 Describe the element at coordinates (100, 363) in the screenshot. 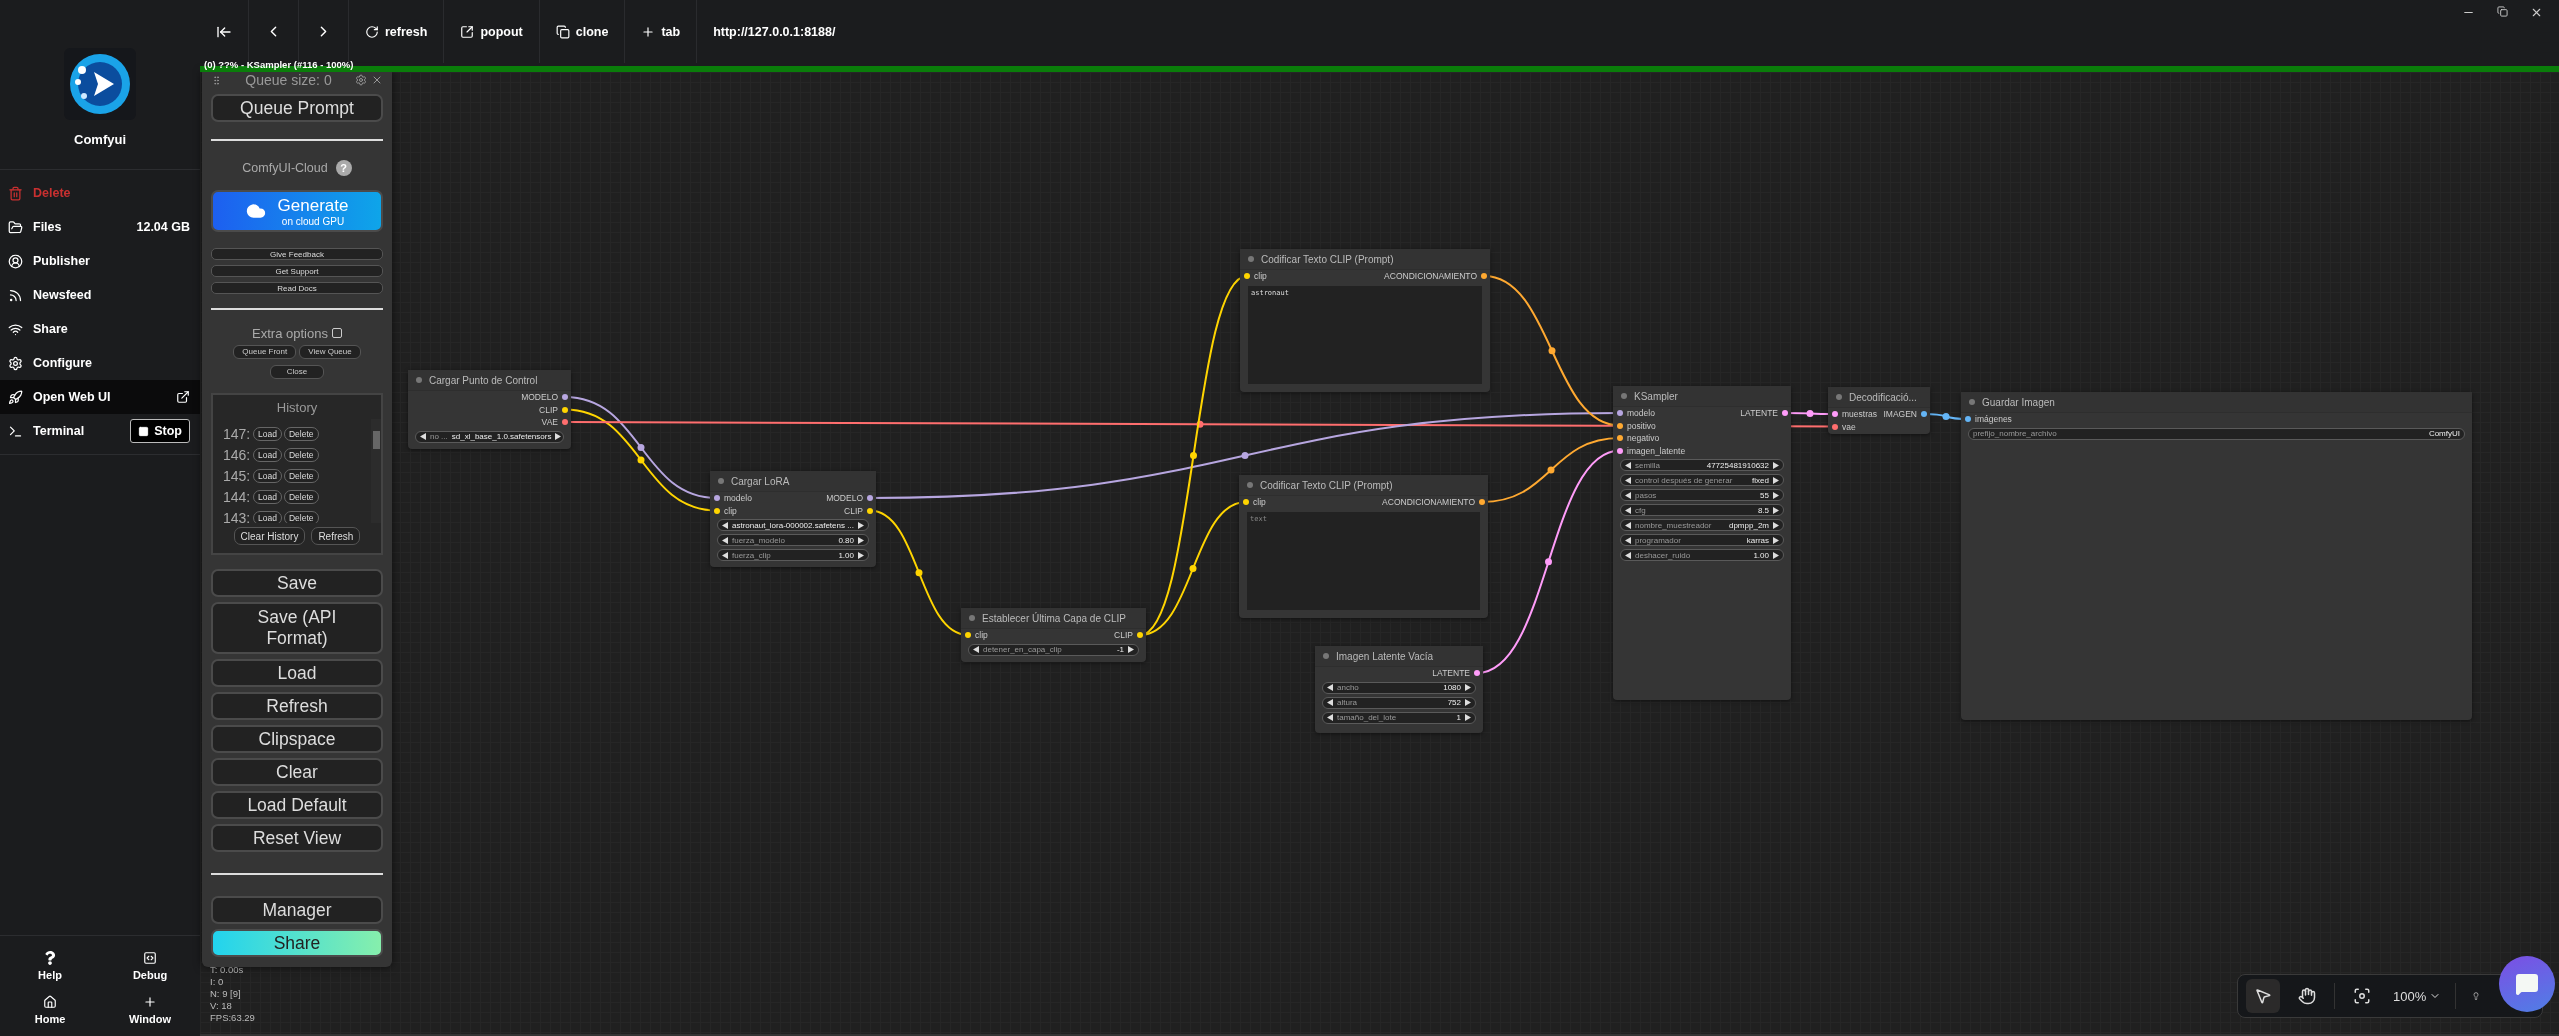

I see `sidebar-item: Configure` at that location.